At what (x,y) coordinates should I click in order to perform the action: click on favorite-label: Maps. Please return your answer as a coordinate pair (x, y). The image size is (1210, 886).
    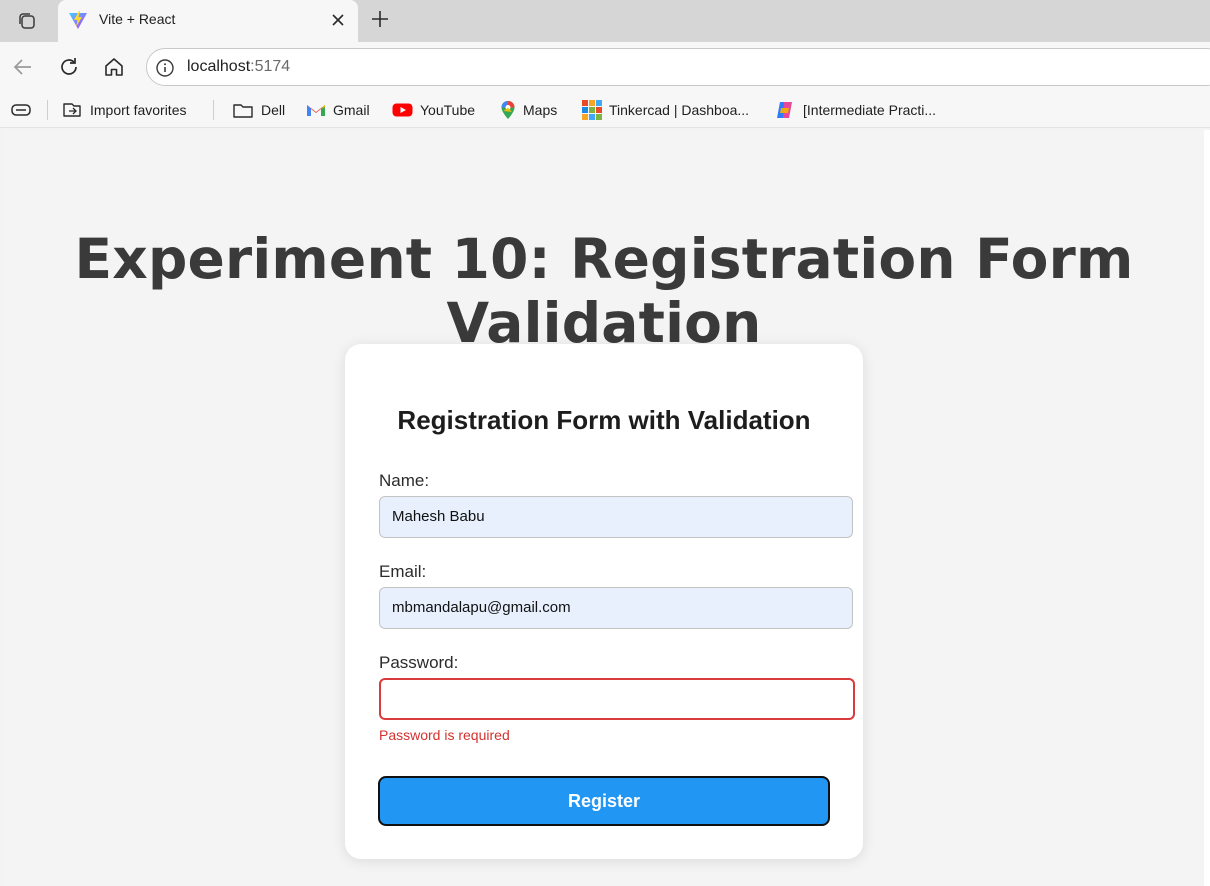
    Looking at the image, I should click on (540, 110).